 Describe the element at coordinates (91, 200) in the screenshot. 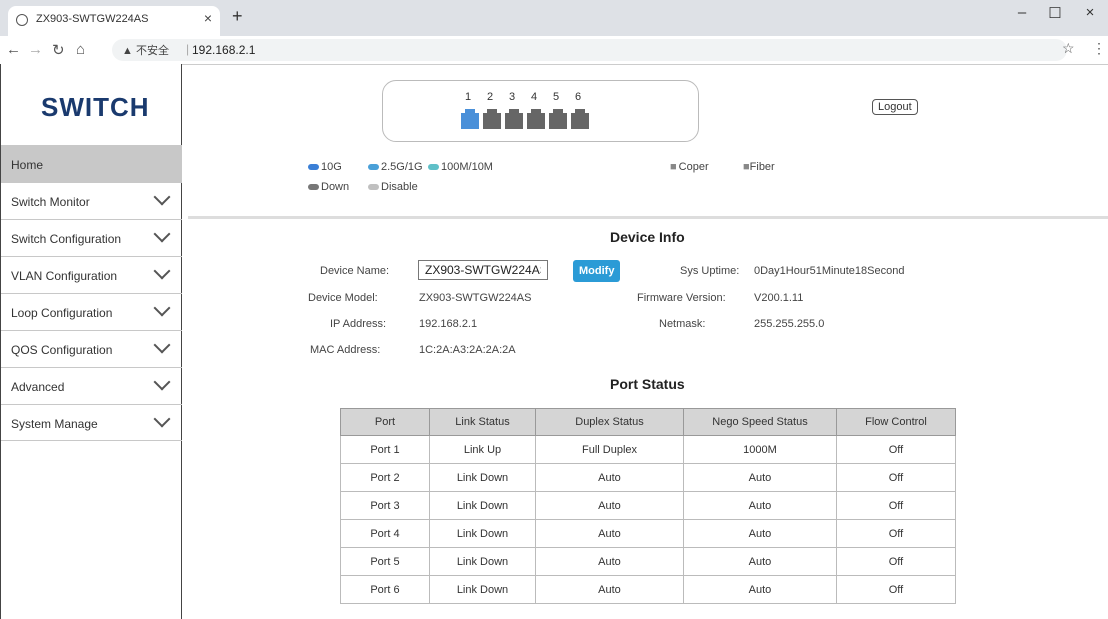

I see `sidebar-item-switch-monitor: Switch Monitor` at that location.